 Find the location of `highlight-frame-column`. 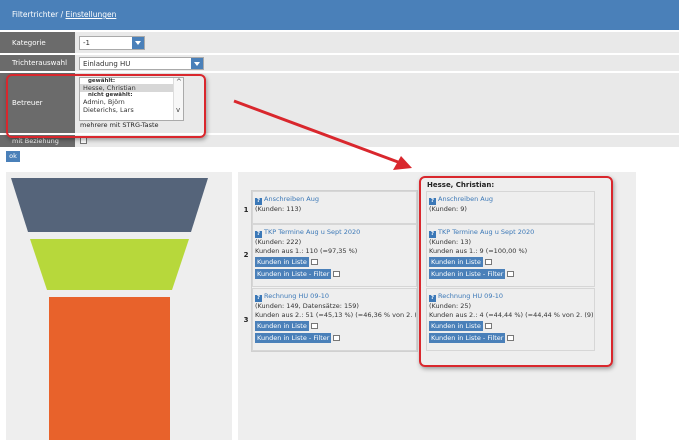

highlight-frame-column is located at coordinates (516, 271).